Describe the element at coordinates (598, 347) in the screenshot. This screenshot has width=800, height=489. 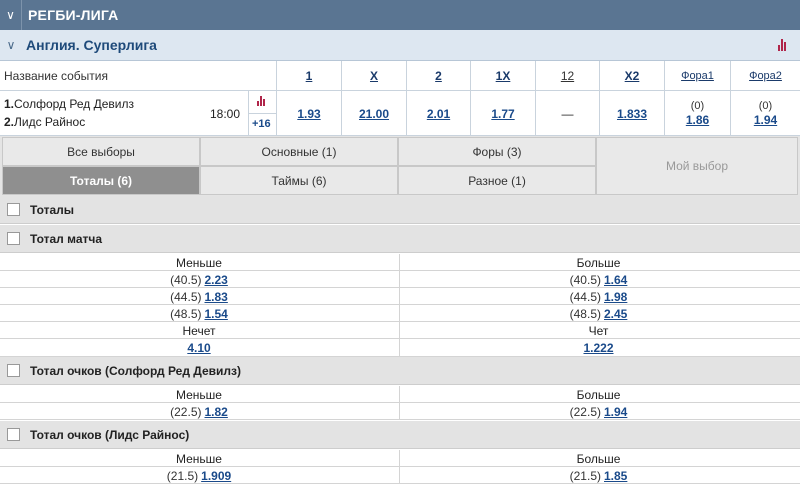
I see `even-option: 1.222` at that location.